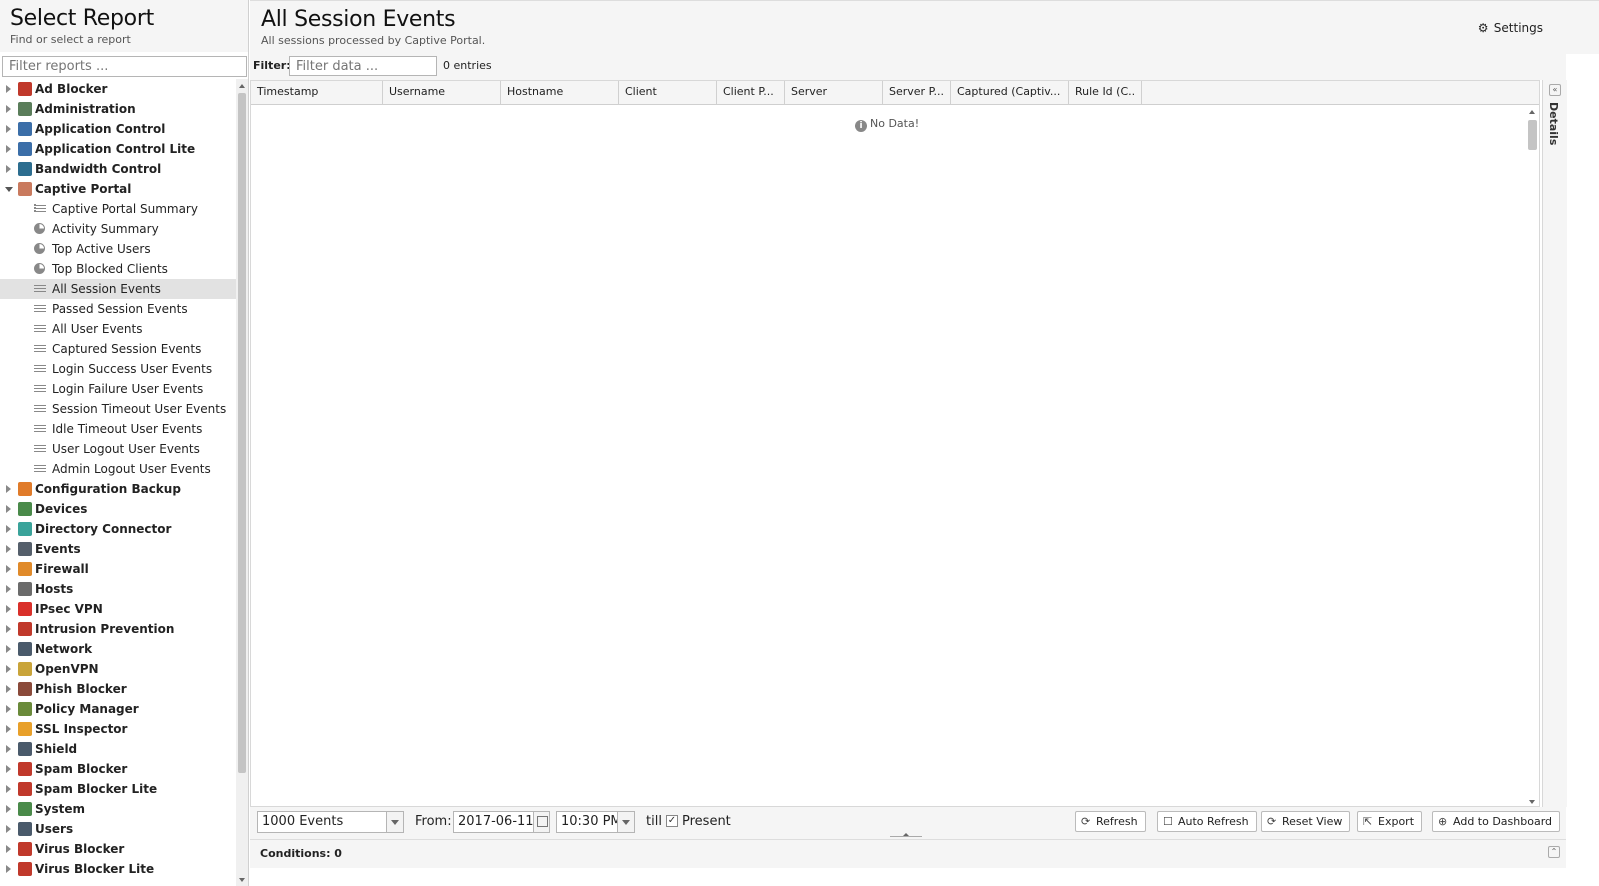  What do you see at coordinates (118, 749) in the screenshot?
I see `tree-app-node: Shield` at bounding box center [118, 749].